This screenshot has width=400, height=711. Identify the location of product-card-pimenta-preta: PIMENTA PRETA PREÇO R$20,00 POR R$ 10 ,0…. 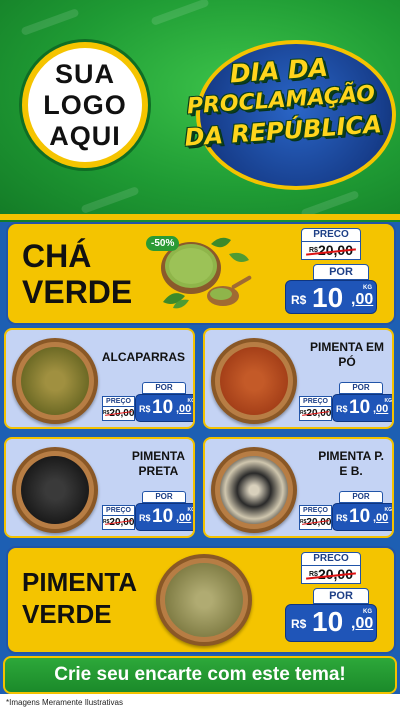
(99, 487).